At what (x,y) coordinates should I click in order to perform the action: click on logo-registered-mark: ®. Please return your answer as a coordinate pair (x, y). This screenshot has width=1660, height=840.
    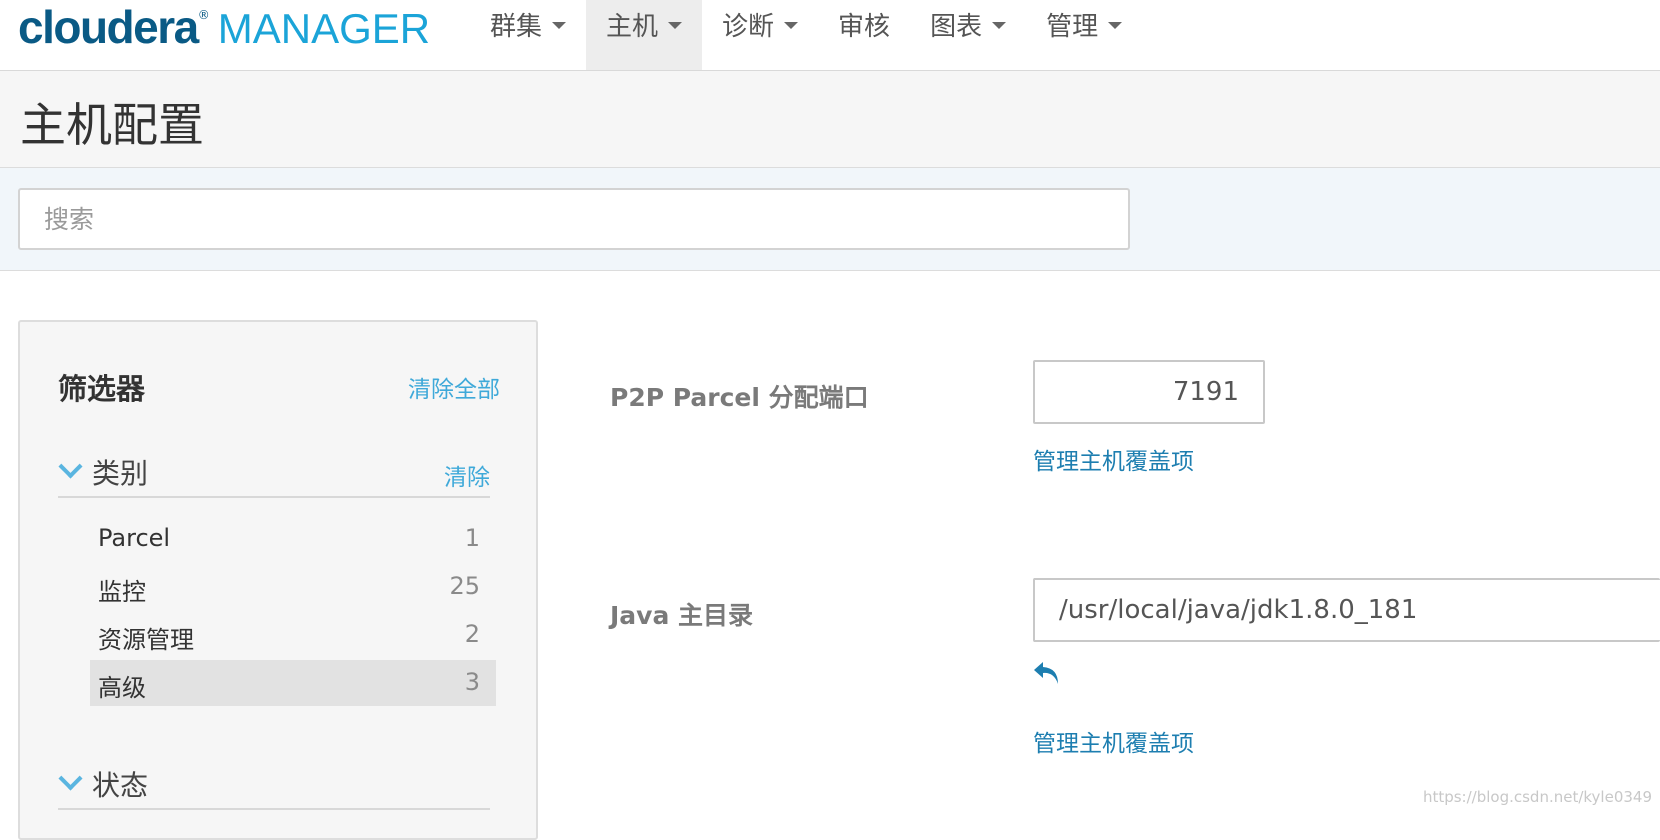
    Looking at the image, I should click on (203, 15).